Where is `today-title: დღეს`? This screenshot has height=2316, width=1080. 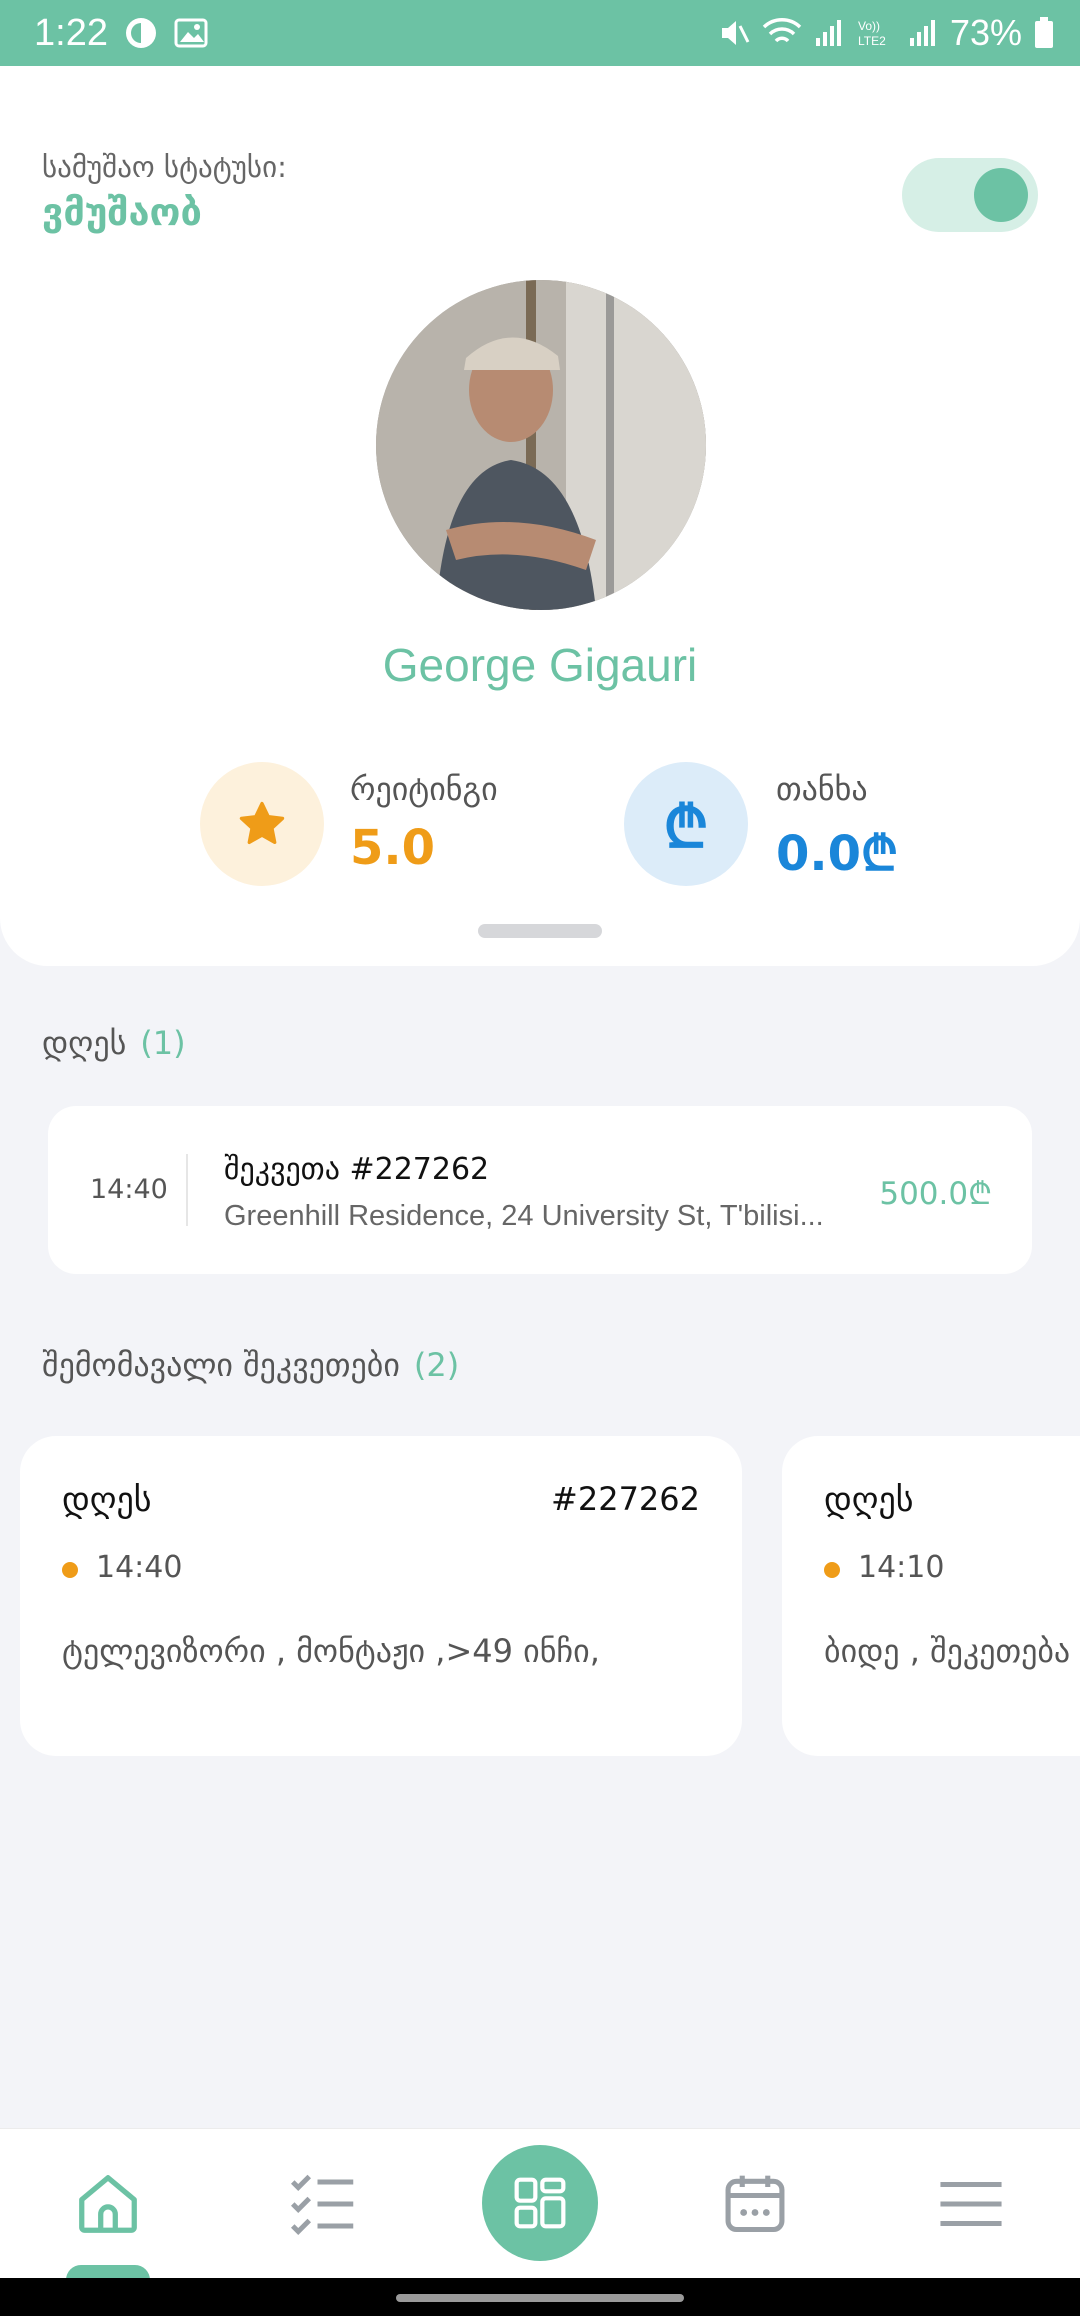
today-title: დღეს is located at coordinates (84, 1043).